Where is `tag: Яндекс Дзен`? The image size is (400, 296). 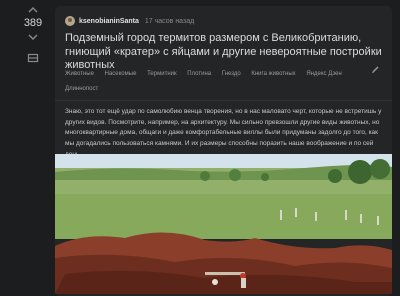
tag: Яндекс Дзен is located at coordinates (323, 74).